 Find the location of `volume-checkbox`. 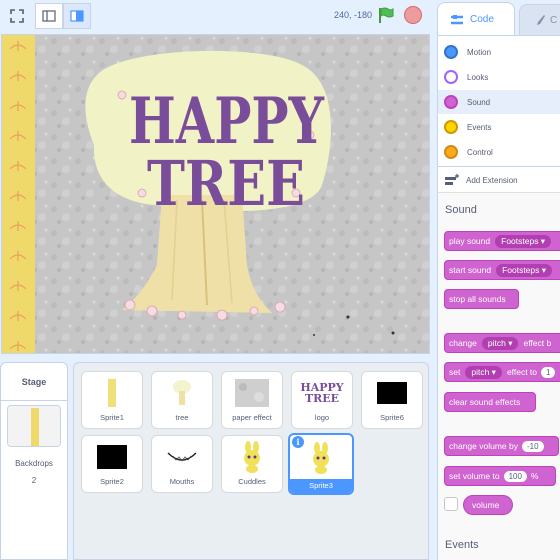

volume-checkbox is located at coordinates (451, 504).